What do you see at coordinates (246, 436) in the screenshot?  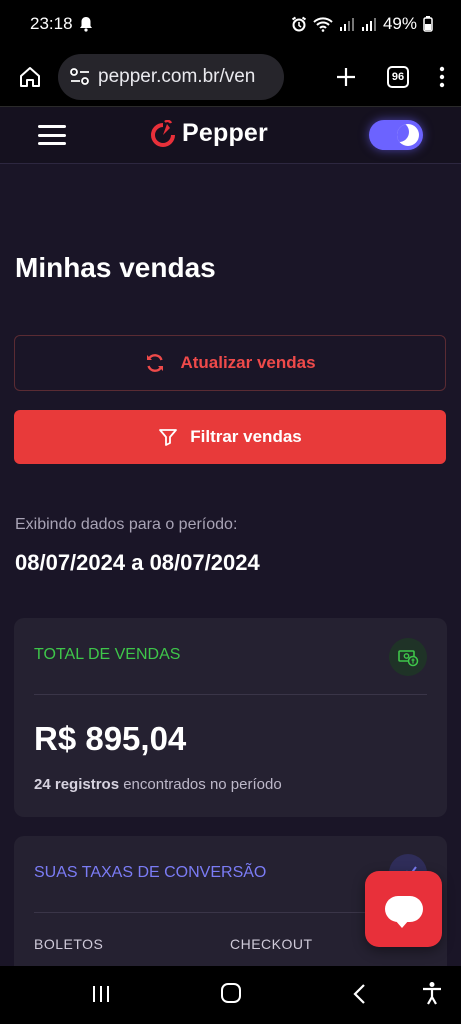 I see `filter-sales-label: Filtrar vendas` at bounding box center [246, 436].